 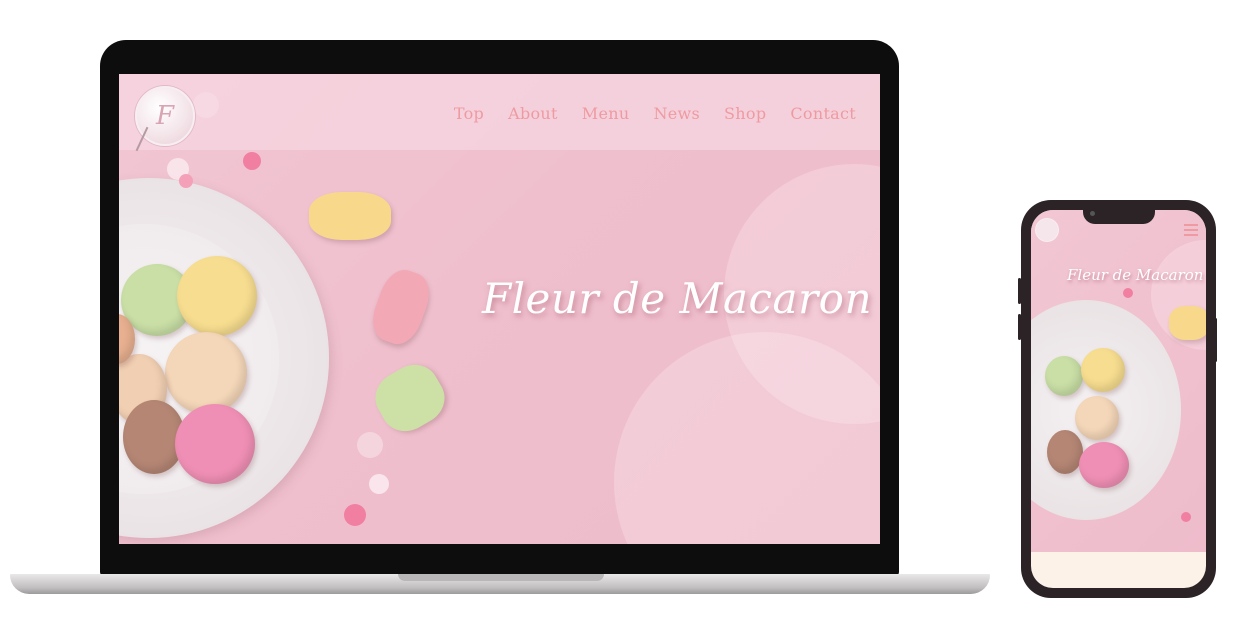 What do you see at coordinates (606, 113) in the screenshot?
I see `nav-item-menu: Menu` at bounding box center [606, 113].